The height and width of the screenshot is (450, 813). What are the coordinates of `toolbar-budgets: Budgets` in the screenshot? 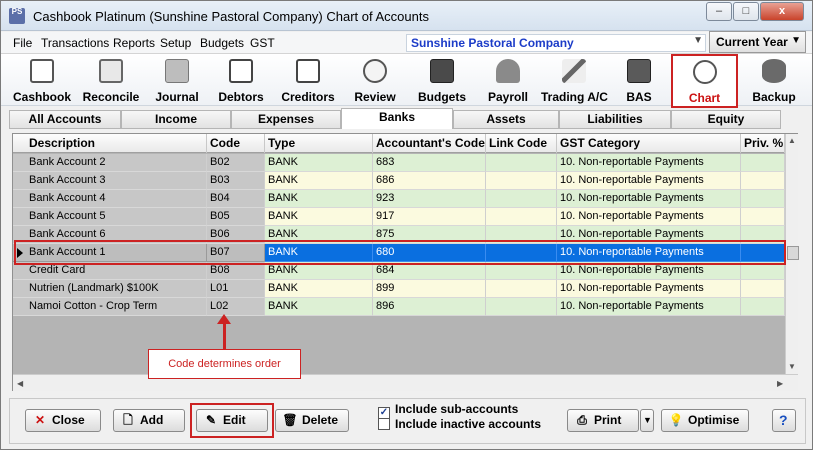 It's located at (442, 80).